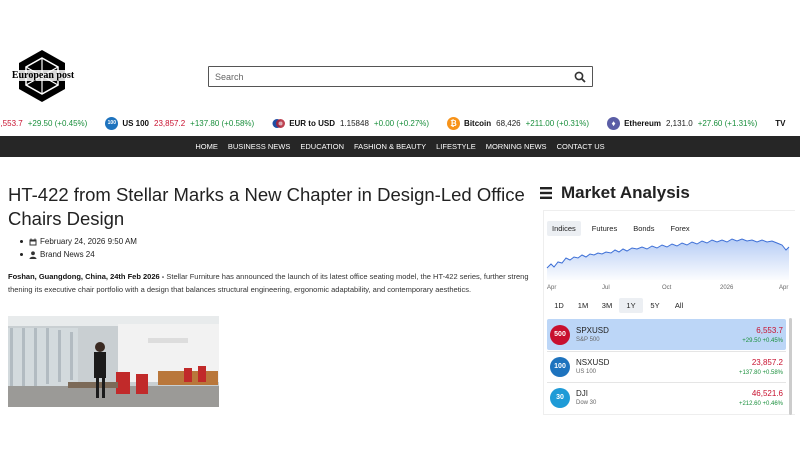 The width and height of the screenshot is (800, 450). I want to click on range-1m: 1M, so click(583, 305).